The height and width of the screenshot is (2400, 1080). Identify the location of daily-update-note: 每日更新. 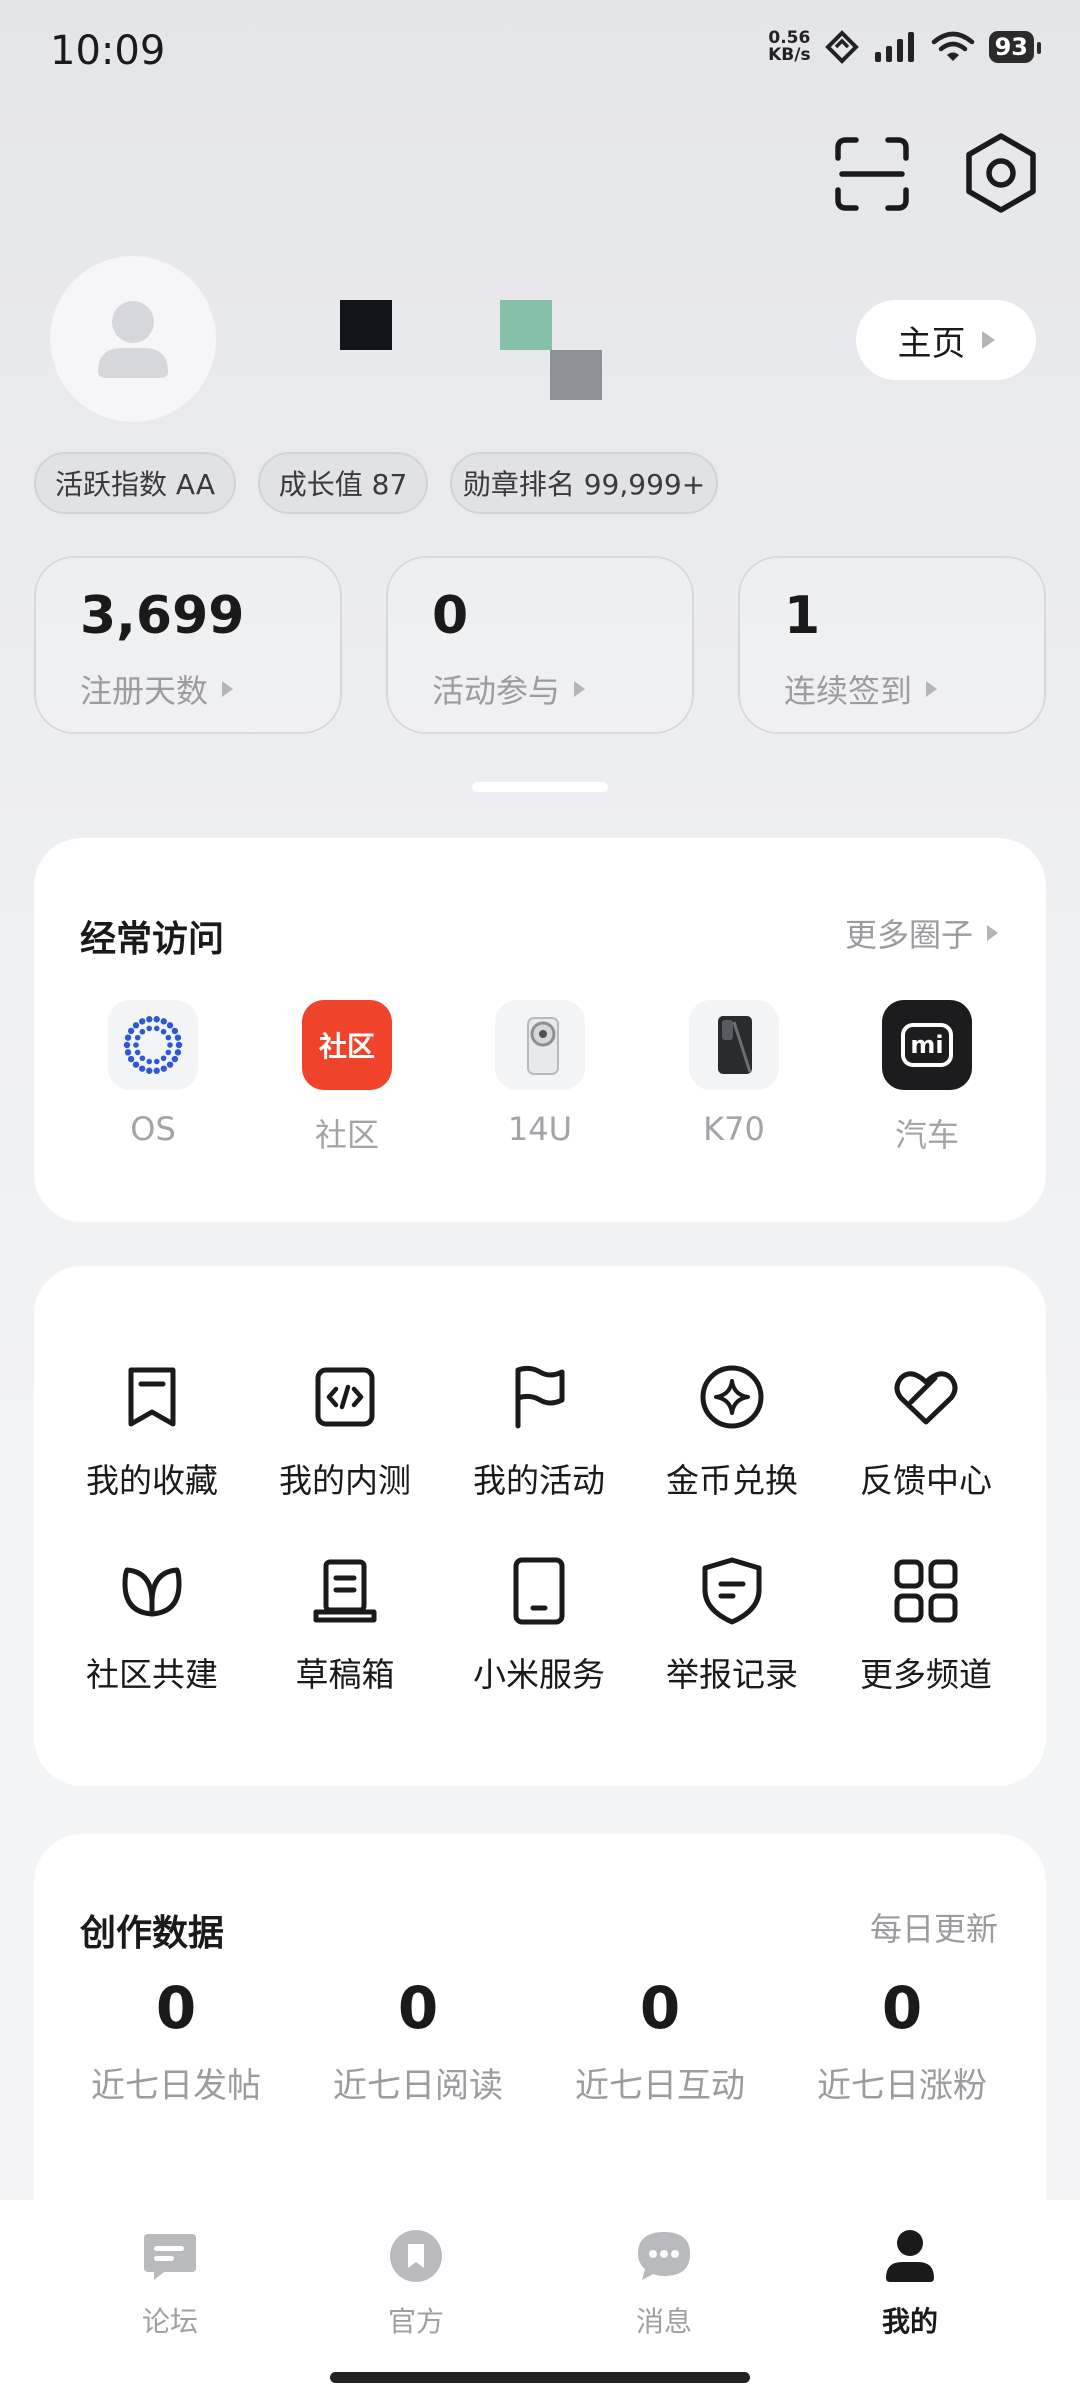
(933, 1929).